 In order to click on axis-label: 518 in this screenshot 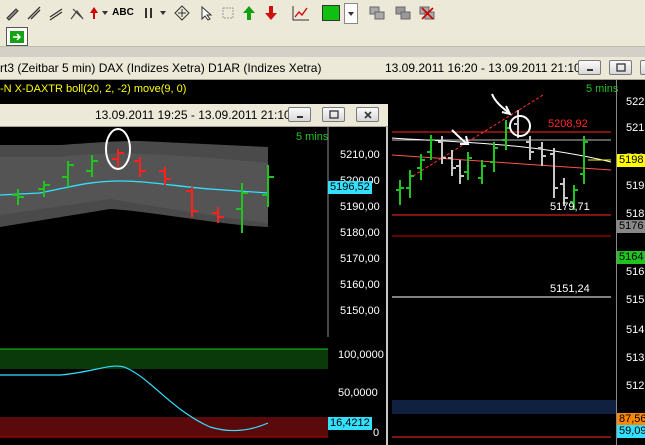, I will do `click(635, 214)`.